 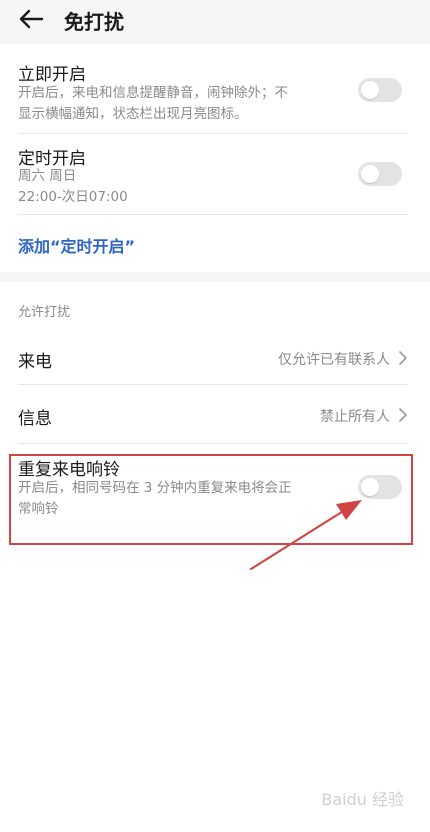 I want to click on messages-value: 禁止所有人, so click(x=355, y=417).